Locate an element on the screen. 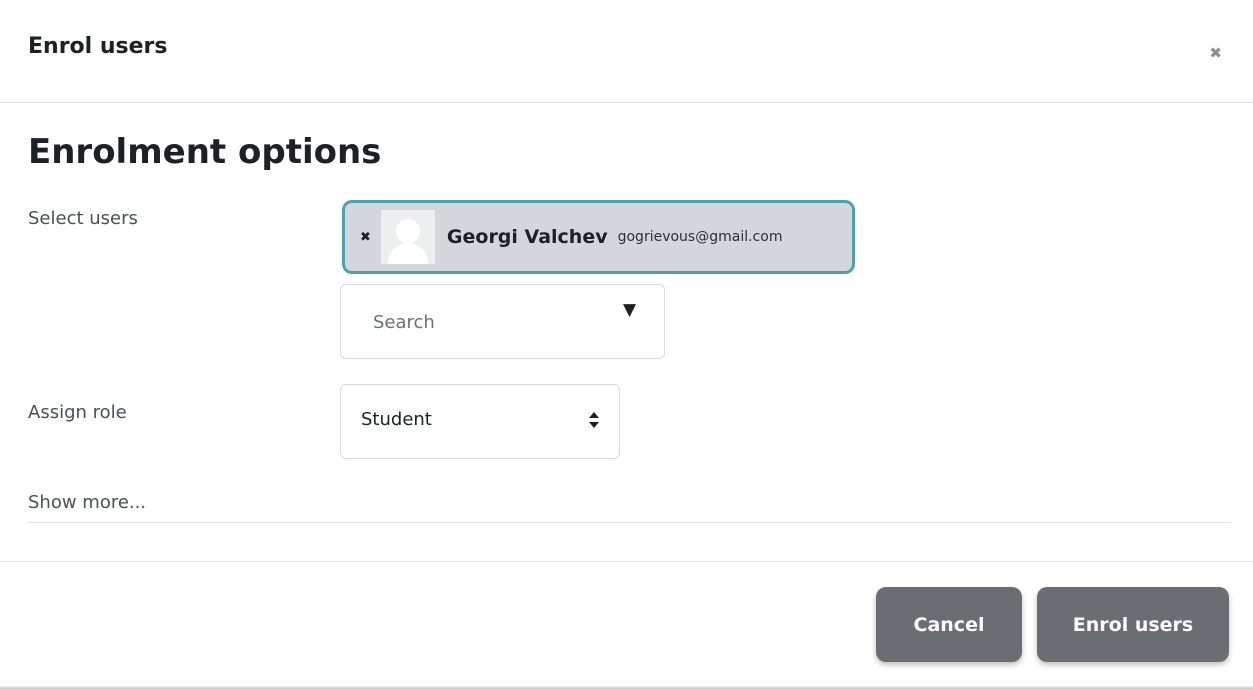 The height and width of the screenshot is (689, 1253). modal-header: Enrol users ✖ is located at coordinates (626, 51).